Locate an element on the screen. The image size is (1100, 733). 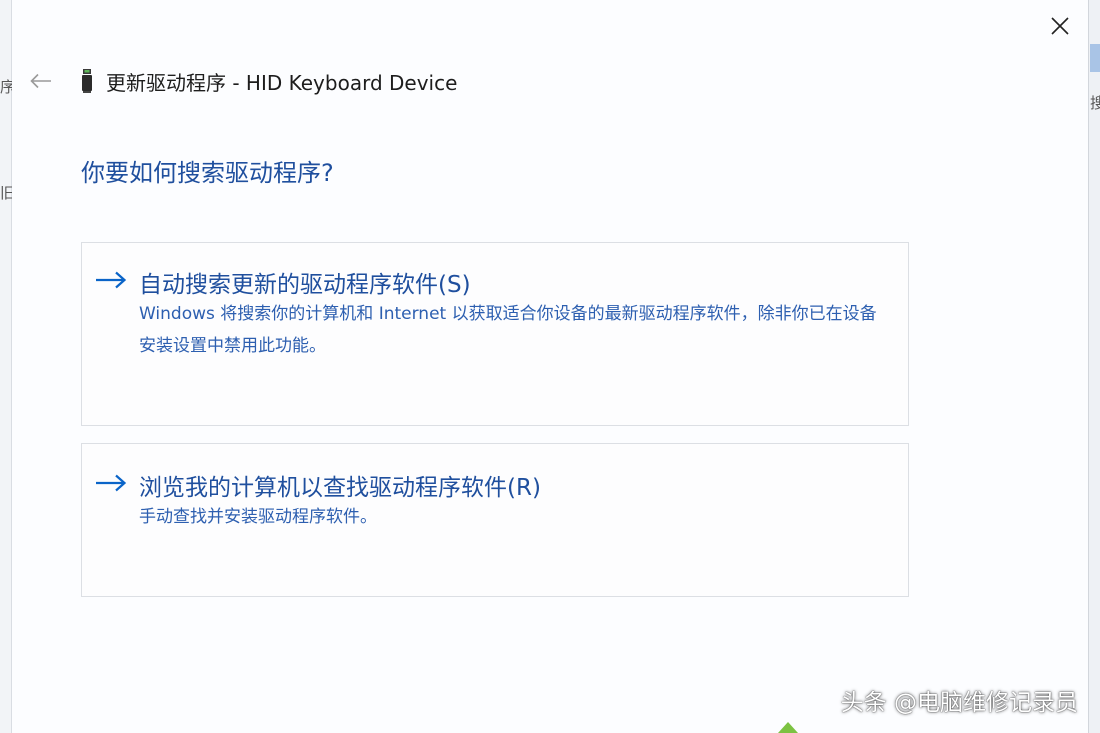
option-title: 自动搜索更新的驱动程序软件(S) is located at coordinates (305, 285).